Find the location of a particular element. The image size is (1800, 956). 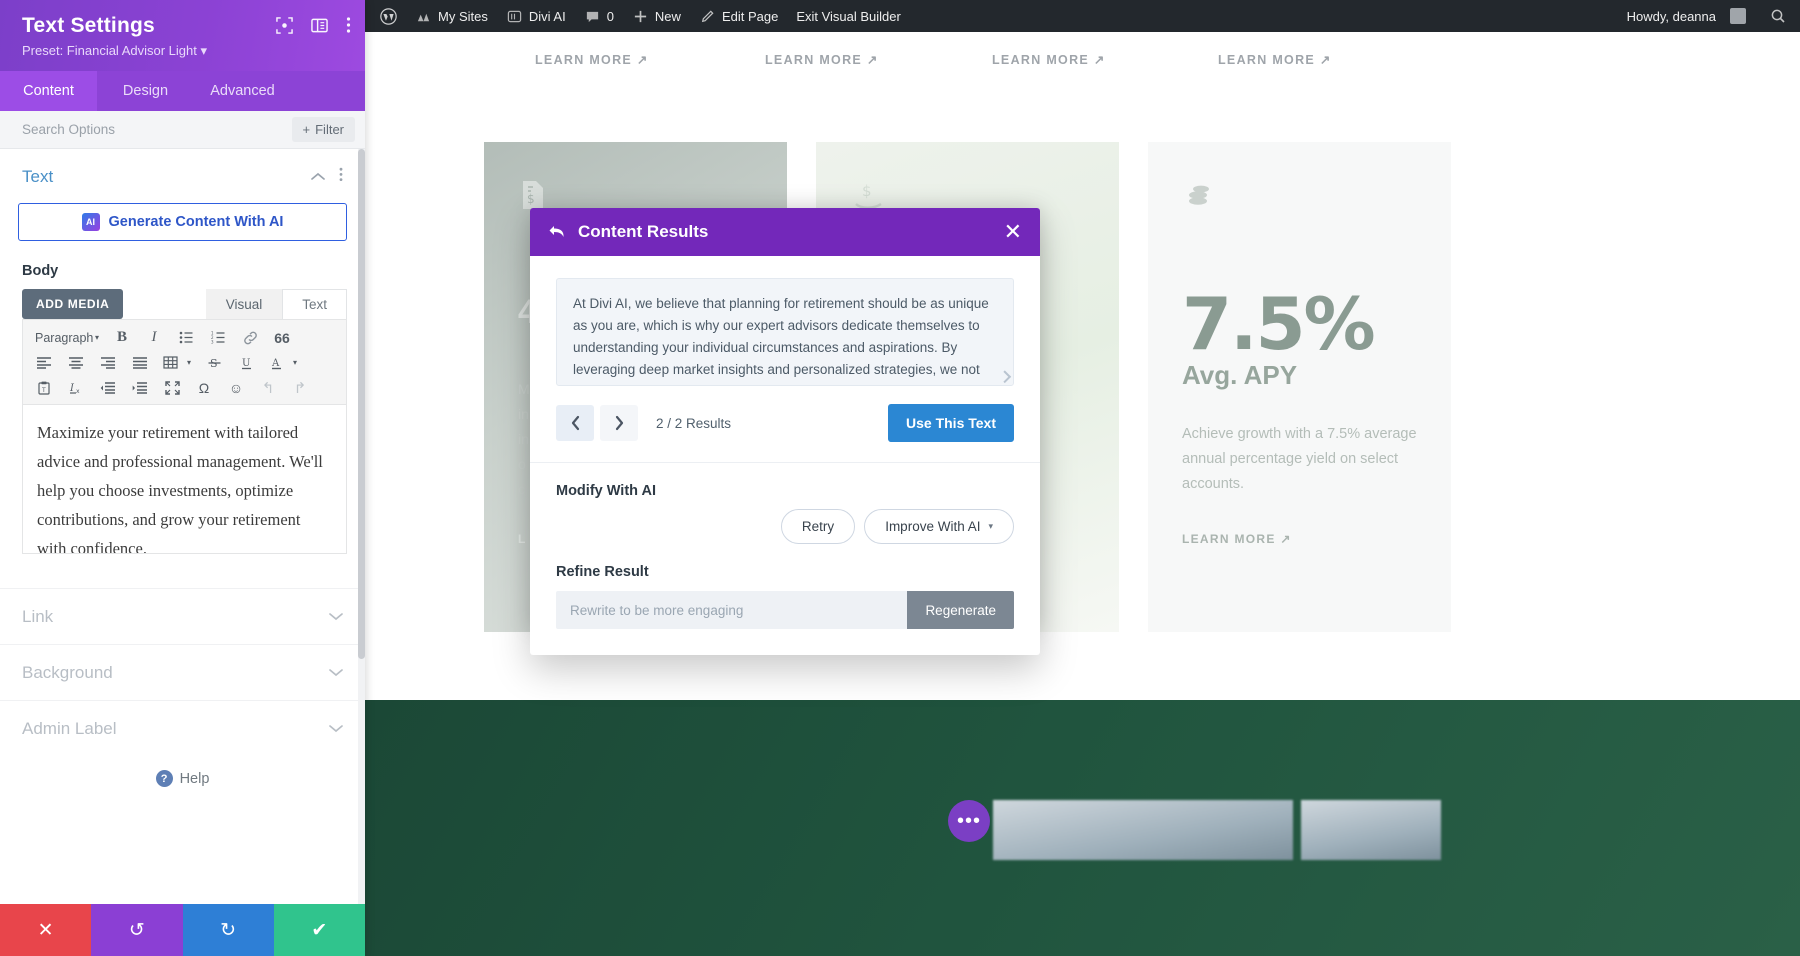

refine-row: Regenerate is located at coordinates (785, 610).